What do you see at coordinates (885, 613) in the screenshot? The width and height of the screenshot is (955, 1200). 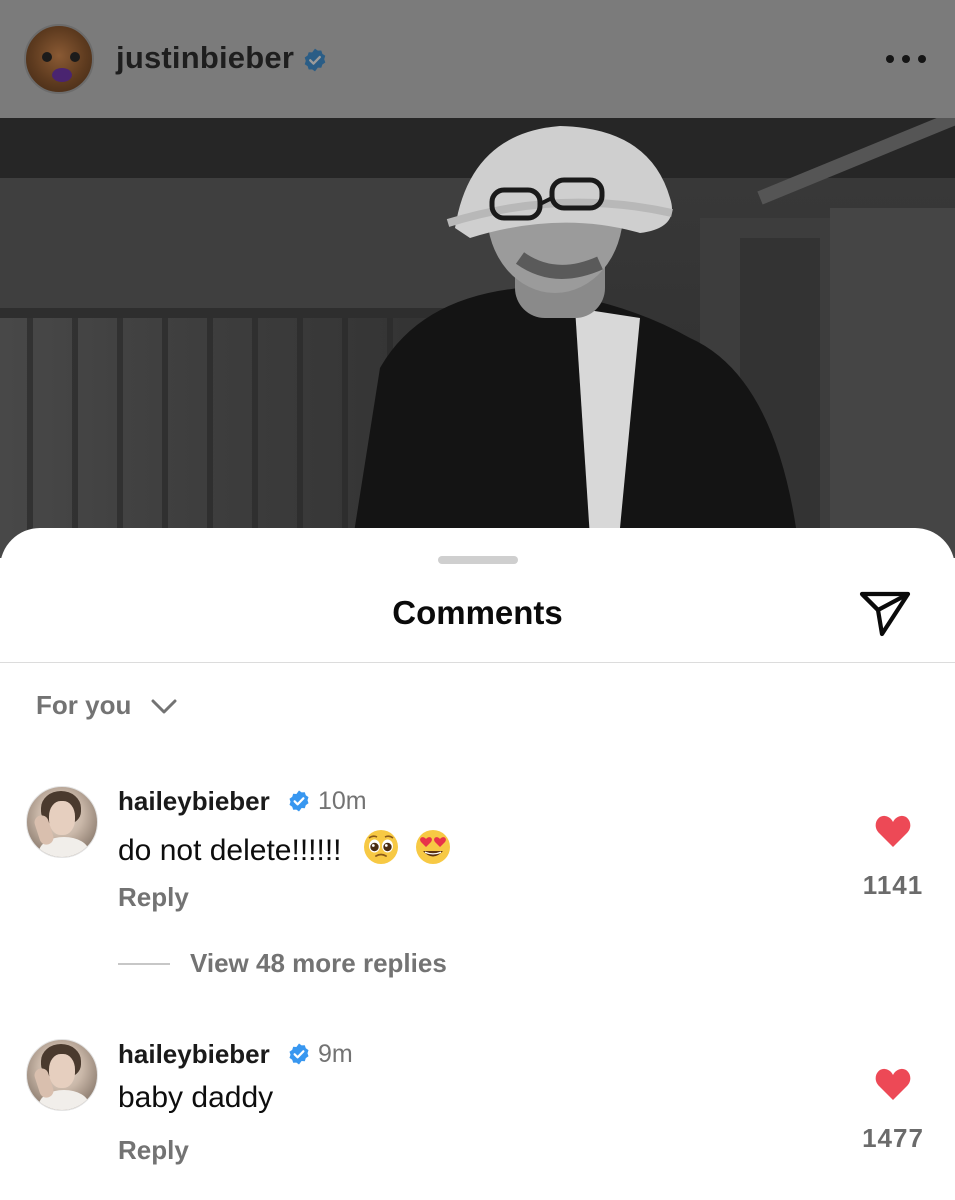 I see `paper-plane-icon` at bounding box center [885, 613].